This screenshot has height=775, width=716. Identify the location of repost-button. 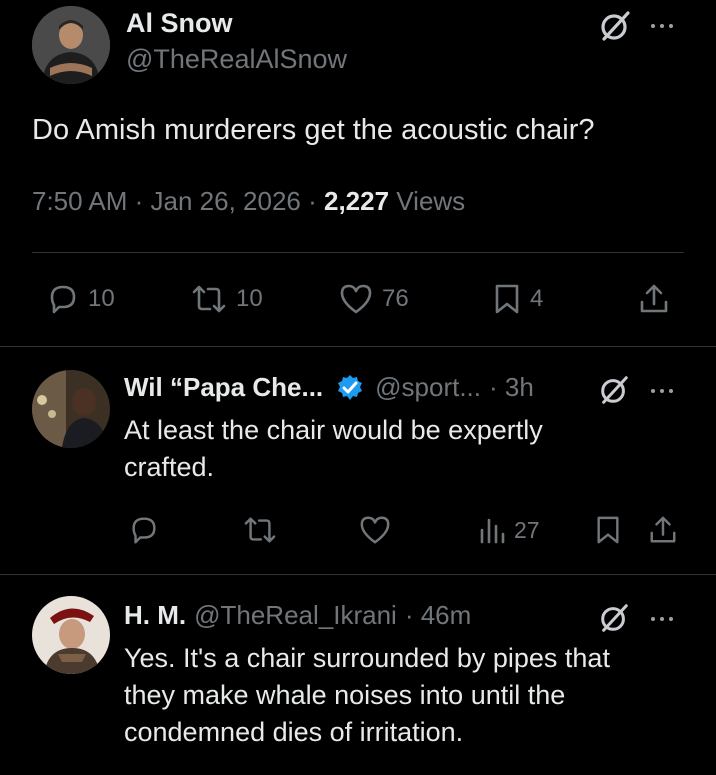
(260, 530).